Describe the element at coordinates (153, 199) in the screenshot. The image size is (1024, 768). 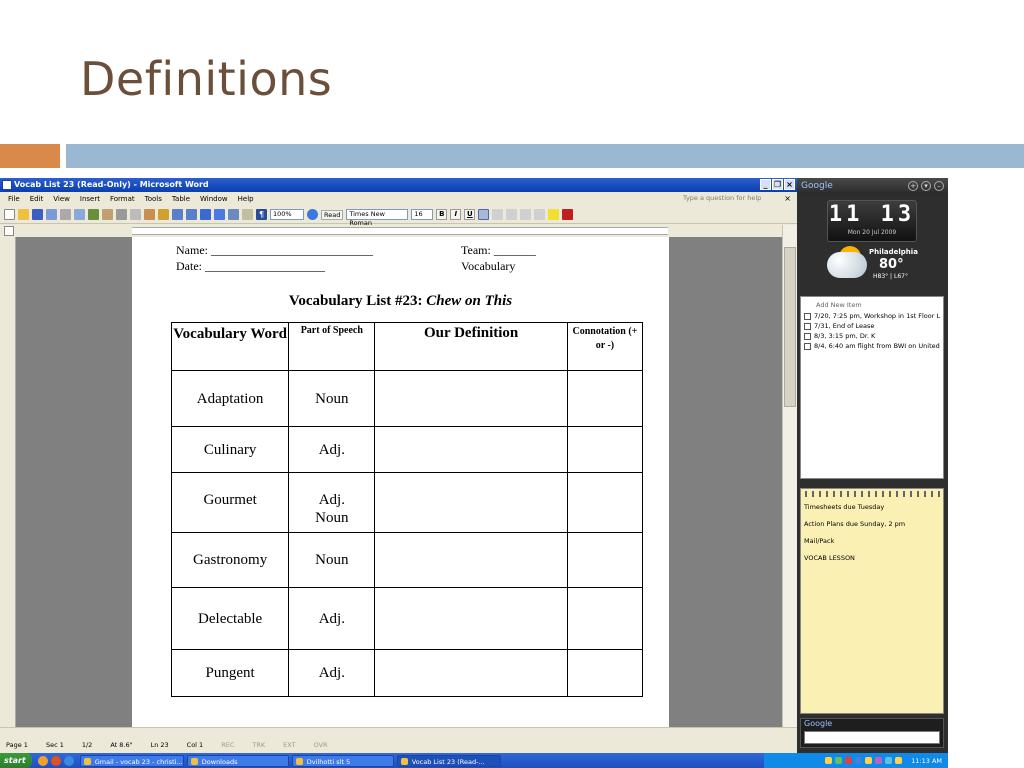
I see `menu-tools: Tools` at that location.